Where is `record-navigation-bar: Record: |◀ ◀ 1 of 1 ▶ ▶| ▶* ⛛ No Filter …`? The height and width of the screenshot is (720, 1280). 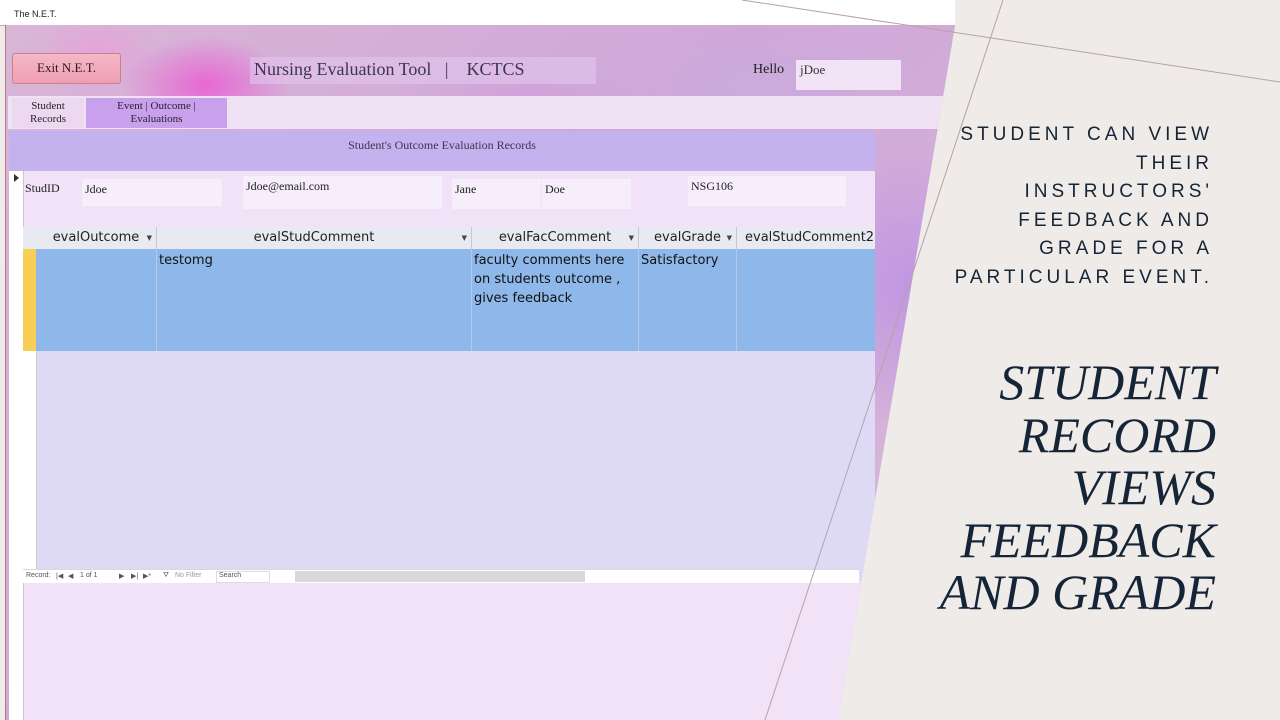 record-navigation-bar: Record: |◀ ◀ 1 of 1 ▶ ▶| ▶* ⛛ No Filter … is located at coordinates (441, 576).